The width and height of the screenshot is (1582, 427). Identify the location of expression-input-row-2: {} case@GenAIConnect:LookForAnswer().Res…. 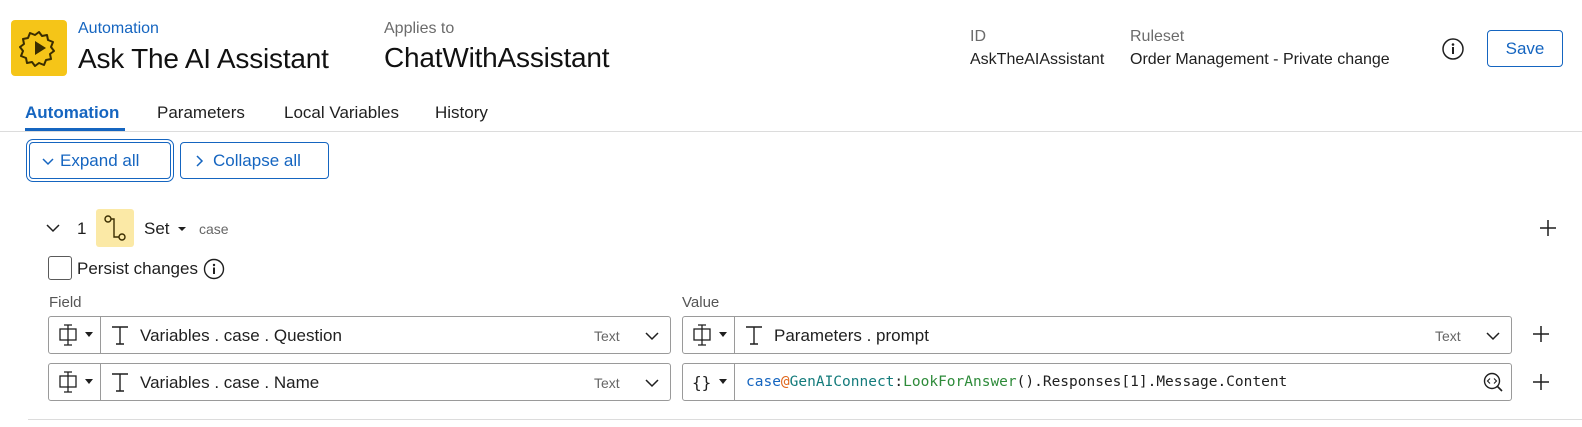
(1097, 382).